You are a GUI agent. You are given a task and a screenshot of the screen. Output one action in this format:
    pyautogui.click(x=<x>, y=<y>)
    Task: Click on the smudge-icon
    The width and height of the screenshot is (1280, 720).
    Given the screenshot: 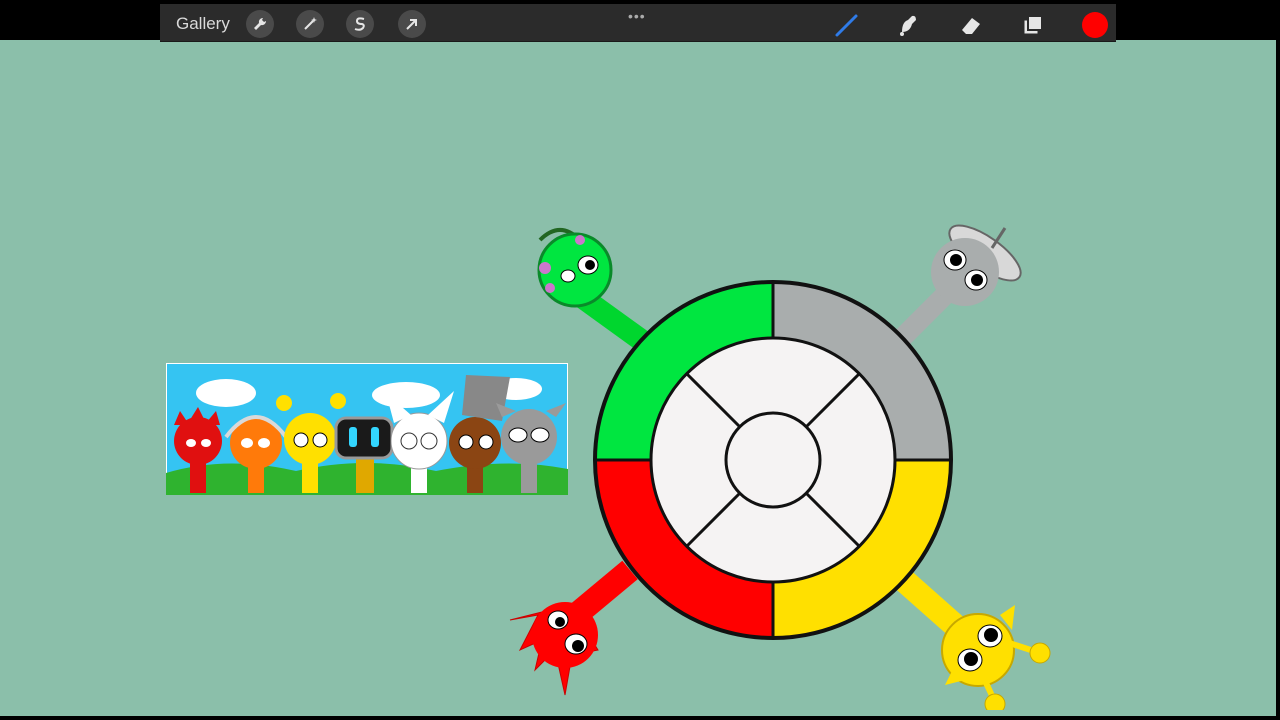 What is the action you would take?
    pyautogui.click(x=909, y=25)
    